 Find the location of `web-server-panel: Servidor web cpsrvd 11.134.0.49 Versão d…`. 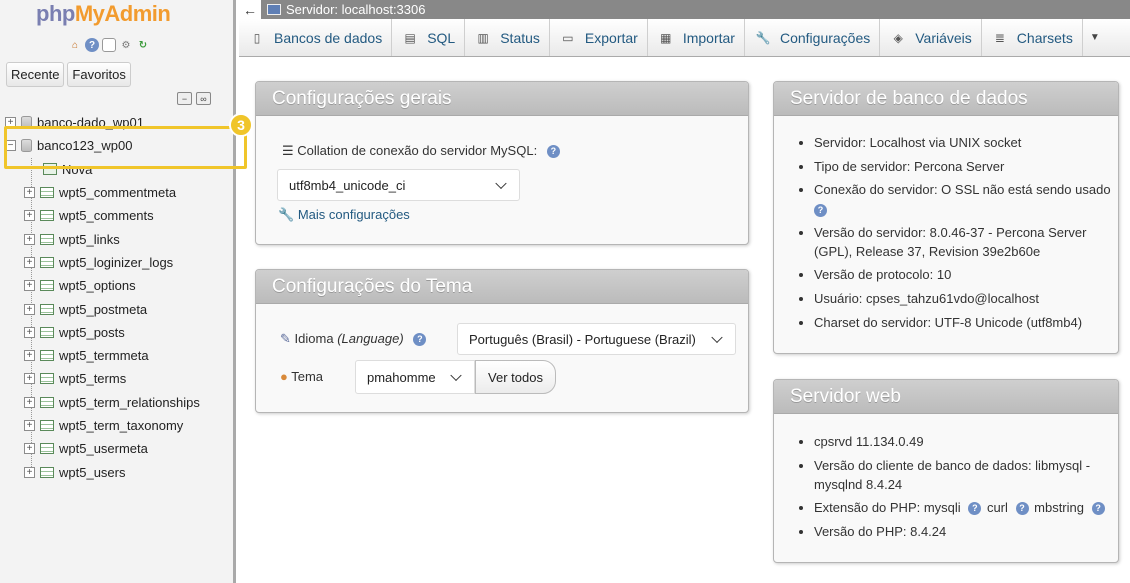

web-server-panel: Servidor web cpsrvd 11.134.0.49 Versão d… is located at coordinates (946, 471).